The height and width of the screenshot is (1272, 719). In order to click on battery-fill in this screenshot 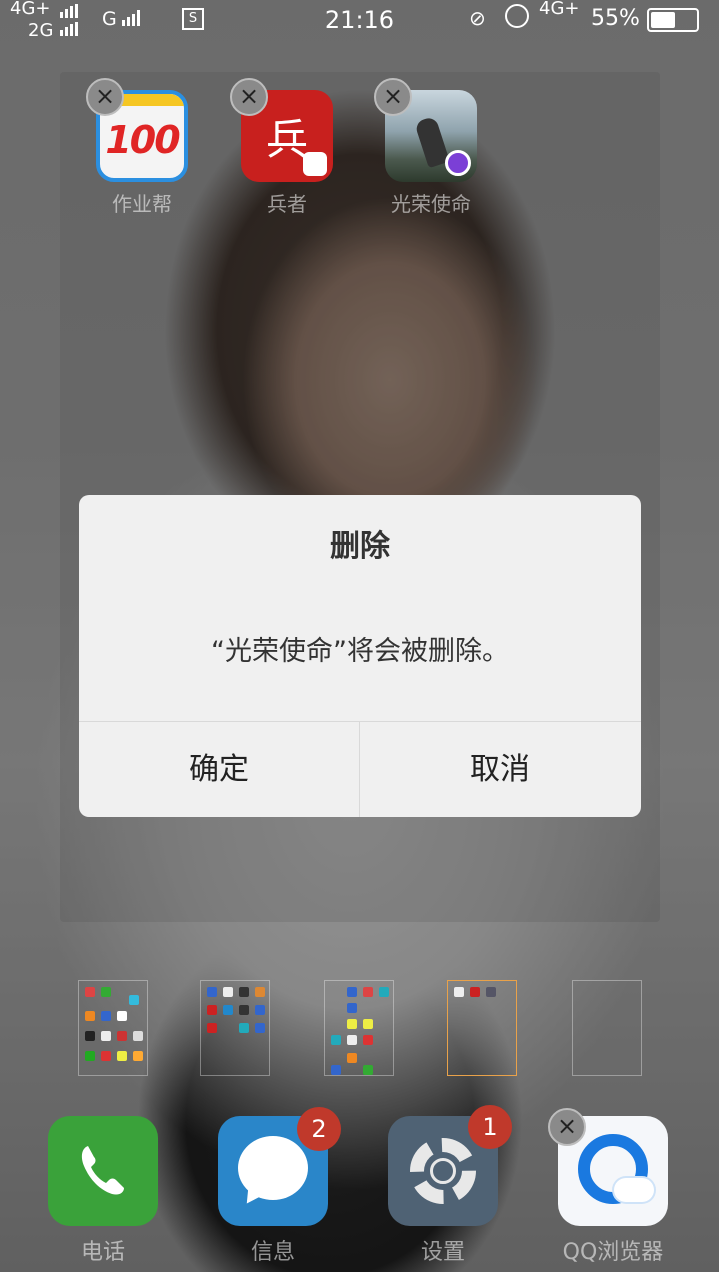, I will do `click(663, 20)`.